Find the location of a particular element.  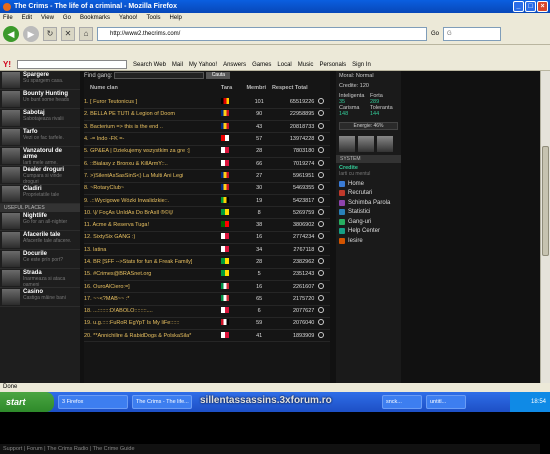

menu-link-6: Iesire is located at coordinates (368, 241).